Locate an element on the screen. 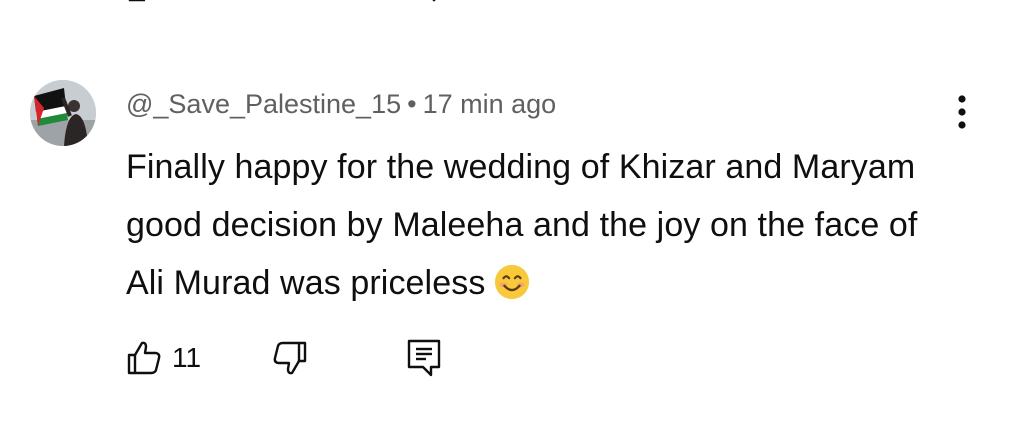 The image size is (1024, 444). more-vert-icon is located at coordinates (962, 112).